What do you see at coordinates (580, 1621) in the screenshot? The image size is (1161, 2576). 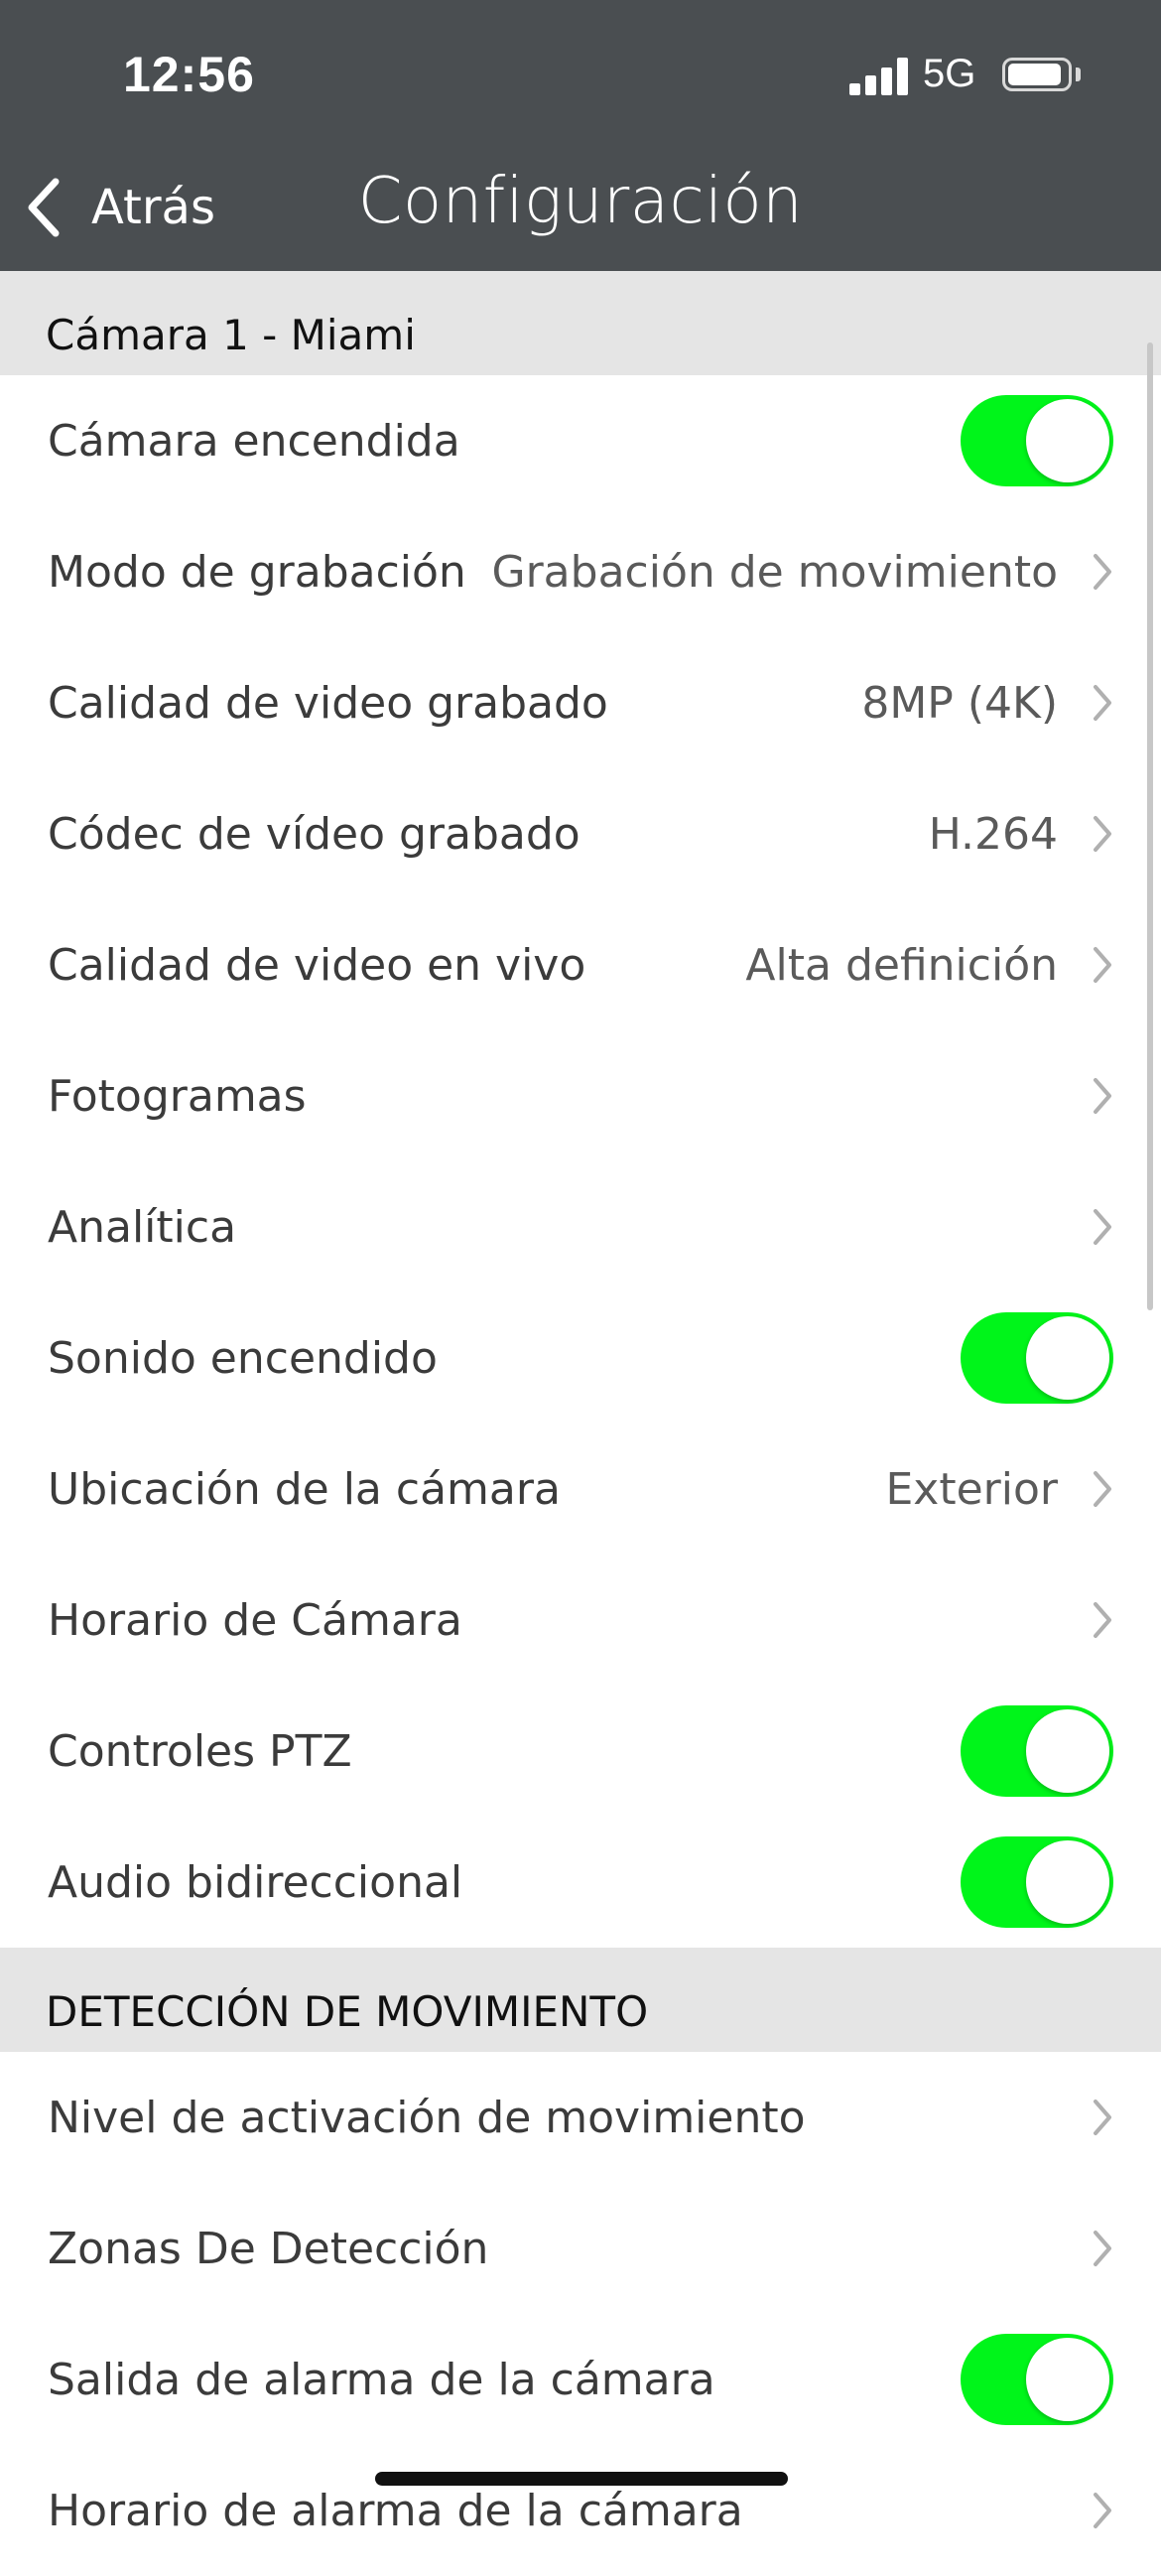 I see `settings-row: Horario de Cámara` at bounding box center [580, 1621].